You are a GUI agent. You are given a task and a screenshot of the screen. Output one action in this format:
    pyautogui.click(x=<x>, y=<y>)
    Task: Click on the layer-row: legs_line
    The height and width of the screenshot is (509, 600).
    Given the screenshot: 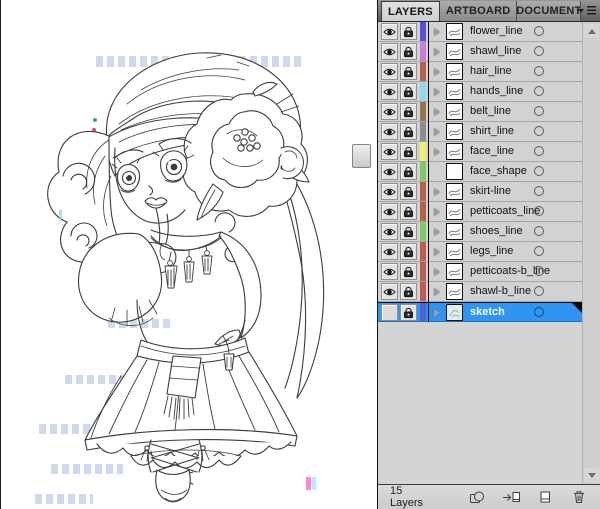 What is the action you would take?
    pyautogui.click(x=480, y=252)
    